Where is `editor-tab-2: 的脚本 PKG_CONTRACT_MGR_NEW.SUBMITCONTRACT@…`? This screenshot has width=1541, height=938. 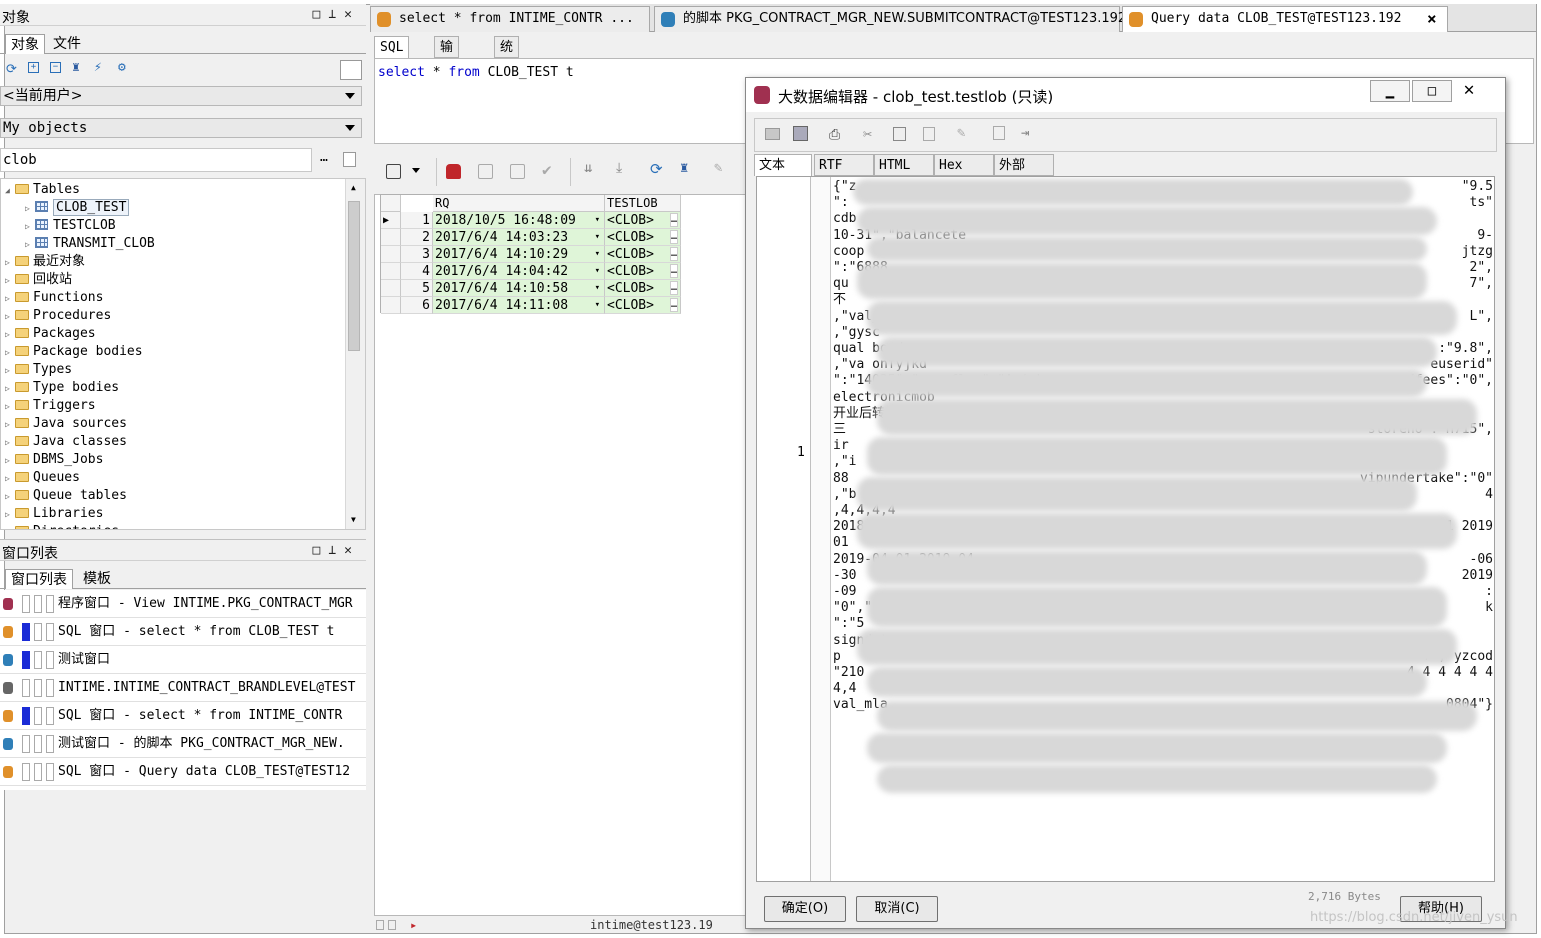
editor-tab-2: 的脚本 PKG_CONTRACT_MGR_NEW.SUBMITCONTRACT@… is located at coordinates (890, 19).